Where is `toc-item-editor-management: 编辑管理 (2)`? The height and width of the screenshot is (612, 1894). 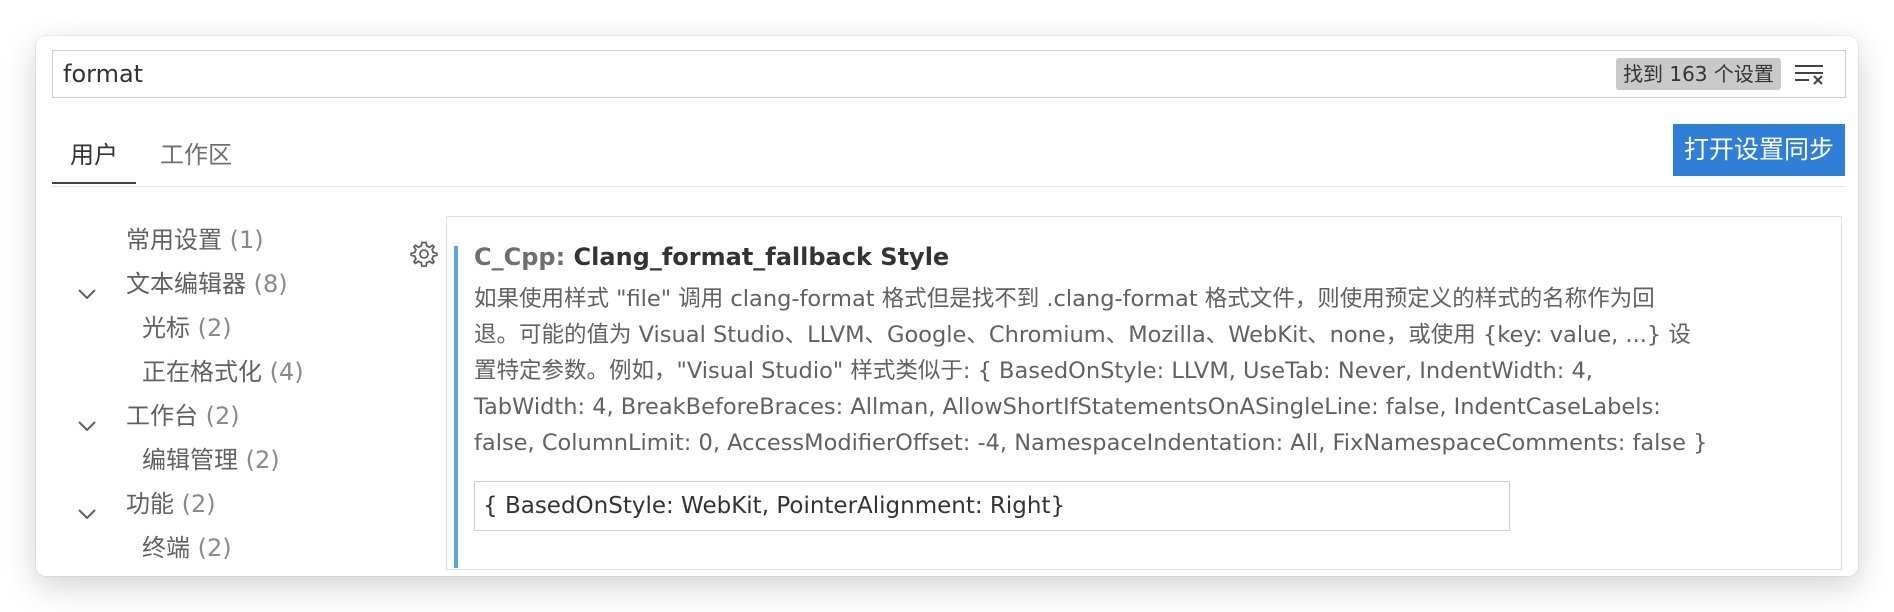
toc-item-editor-management: 编辑管理 (2) is located at coordinates (246, 460).